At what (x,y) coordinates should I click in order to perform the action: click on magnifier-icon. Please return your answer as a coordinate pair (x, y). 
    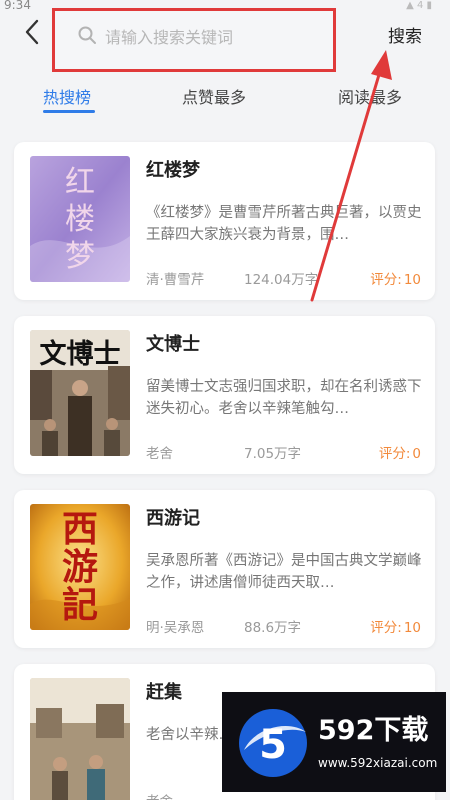
    Looking at the image, I should click on (87, 37).